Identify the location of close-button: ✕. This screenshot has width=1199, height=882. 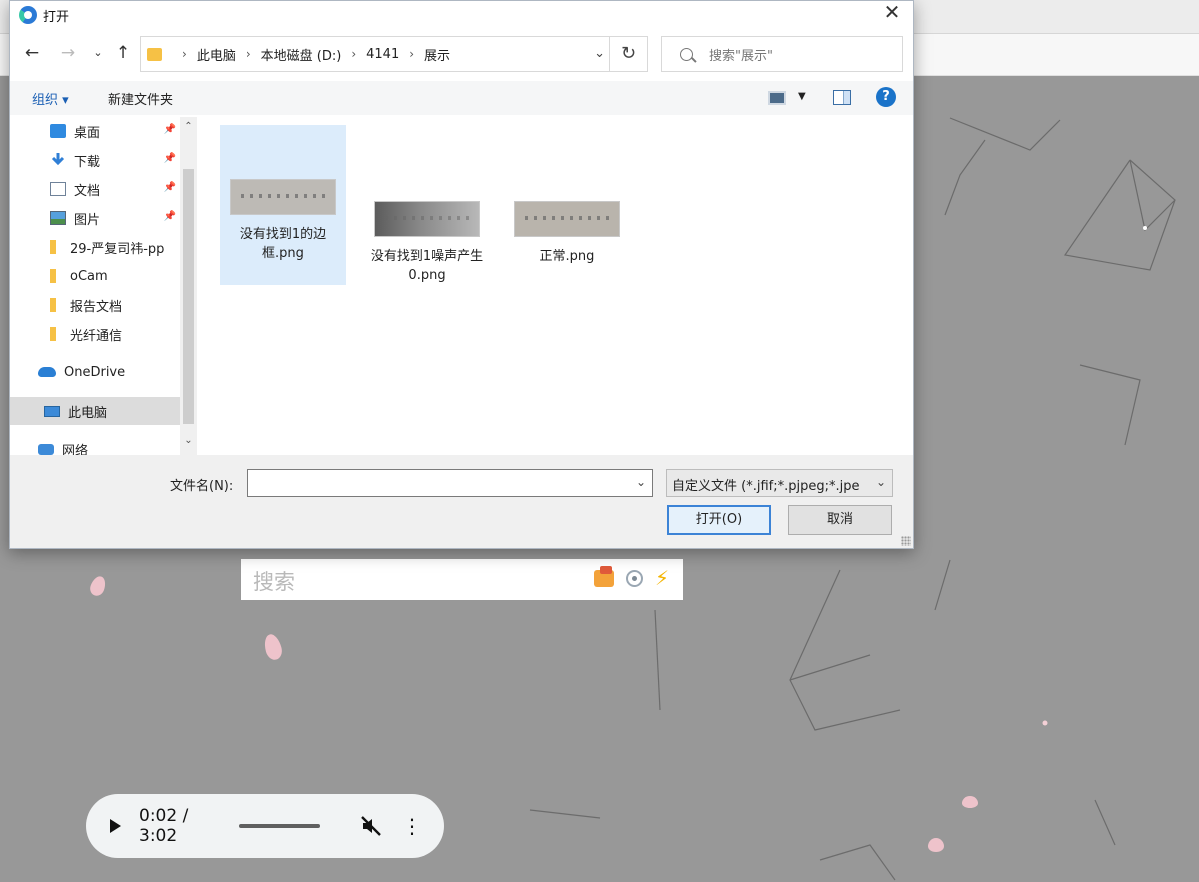
(892, 12).